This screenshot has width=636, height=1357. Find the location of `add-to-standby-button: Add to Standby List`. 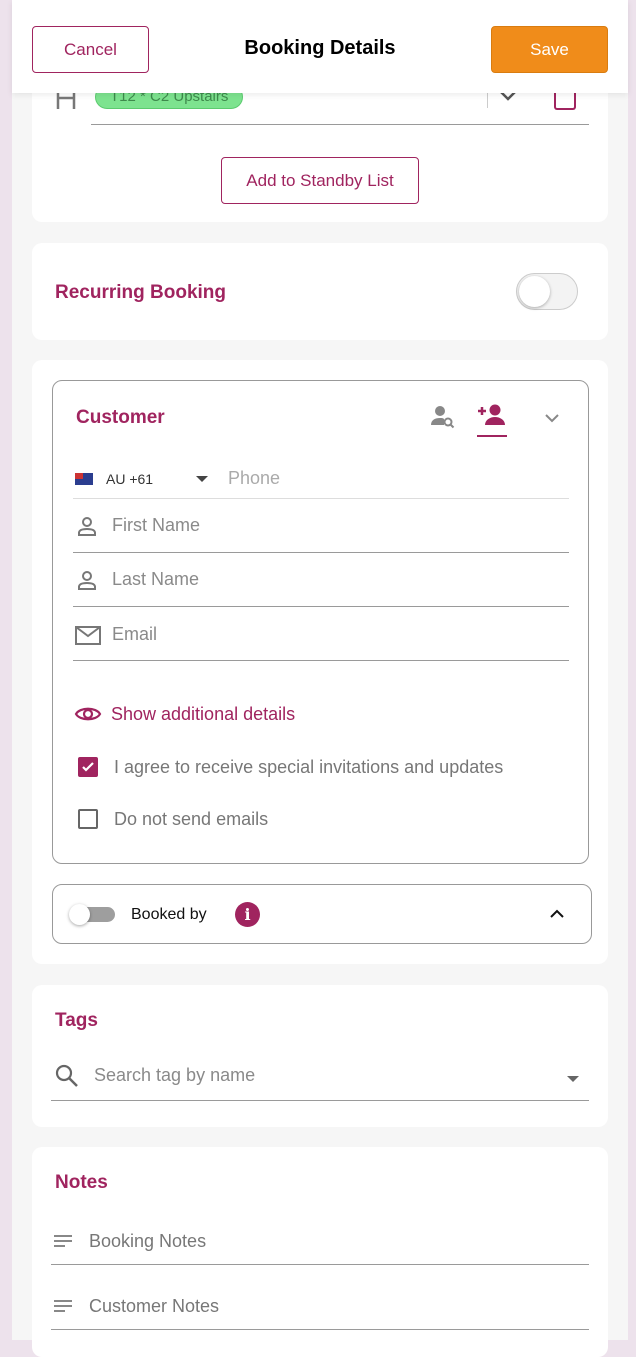

add-to-standby-button: Add to Standby List is located at coordinates (320, 180).